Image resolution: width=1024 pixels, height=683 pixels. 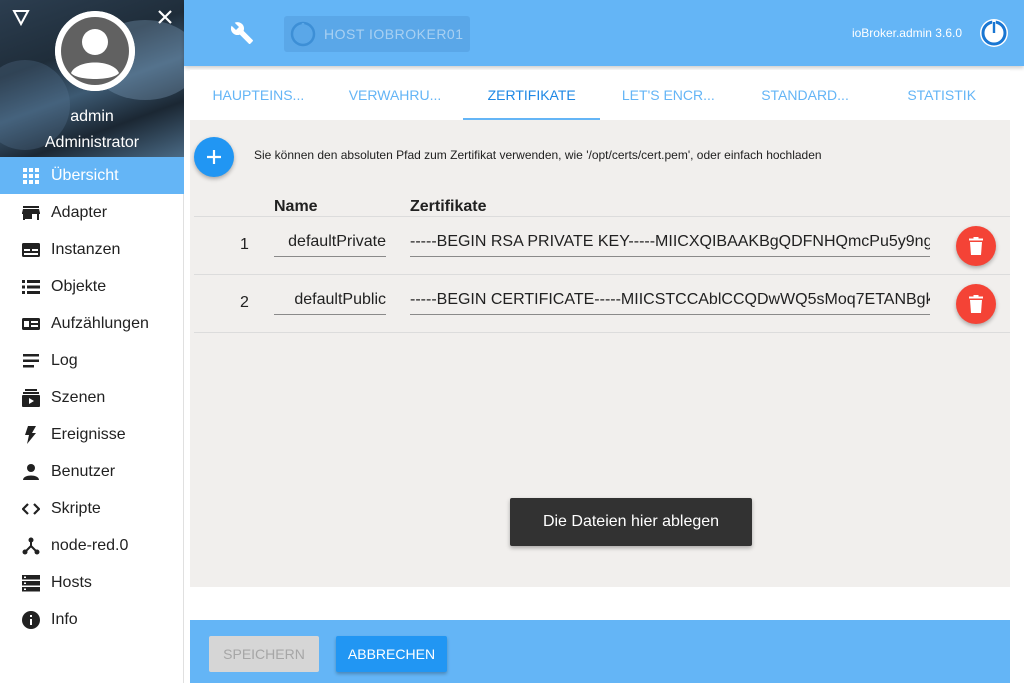 I want to click on list-icon, so click(x=31, y=287).